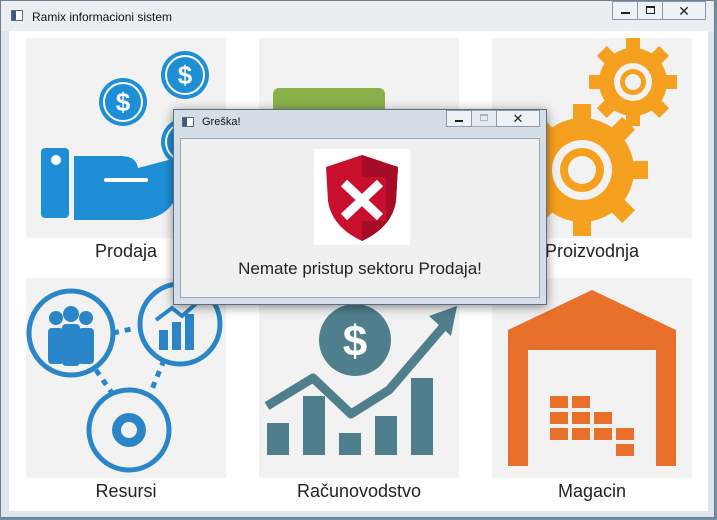 The width and height of the screenshot is (717, 520). Describe the element at coordinates (362, 197) in the screenshot. I see `error-shield-icon` at that location.